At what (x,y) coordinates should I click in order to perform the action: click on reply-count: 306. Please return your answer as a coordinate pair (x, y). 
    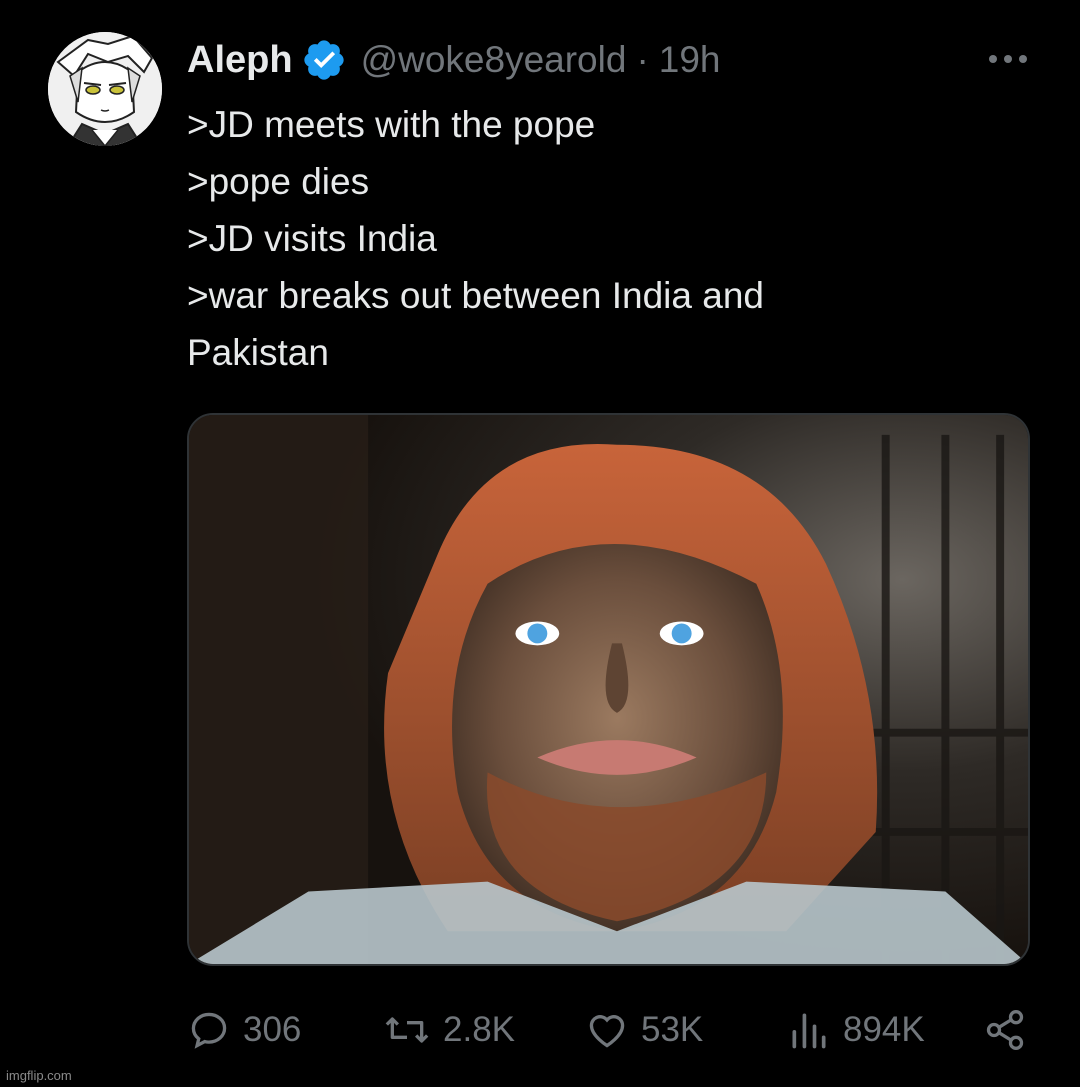
    Looking at the image, I should click on (272, 1029).